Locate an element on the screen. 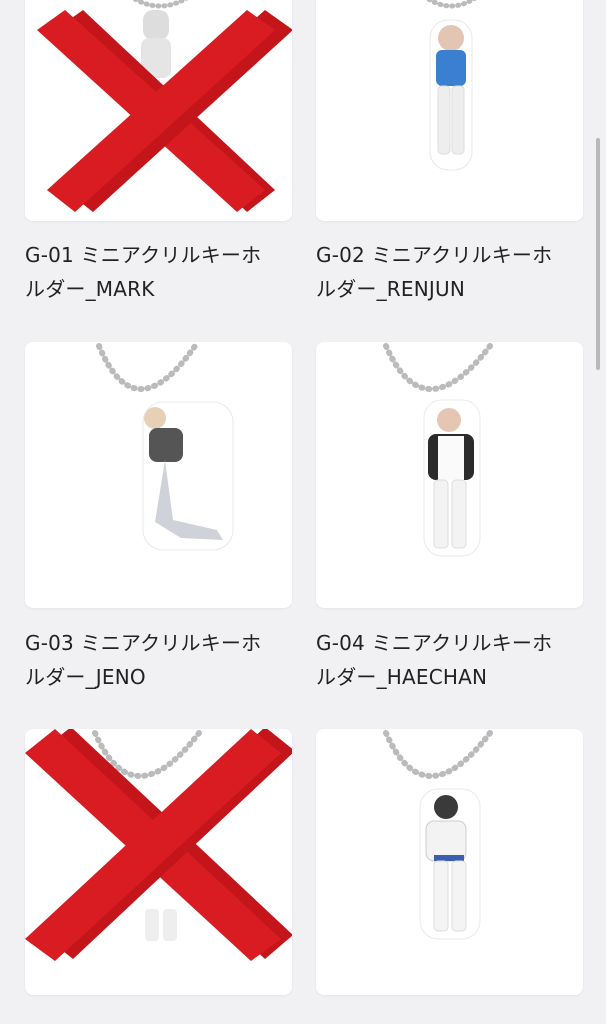 Image resolution: width=606 pixels, height=1024 pixels. product-card-g06 is located at coordinates (449, 862).